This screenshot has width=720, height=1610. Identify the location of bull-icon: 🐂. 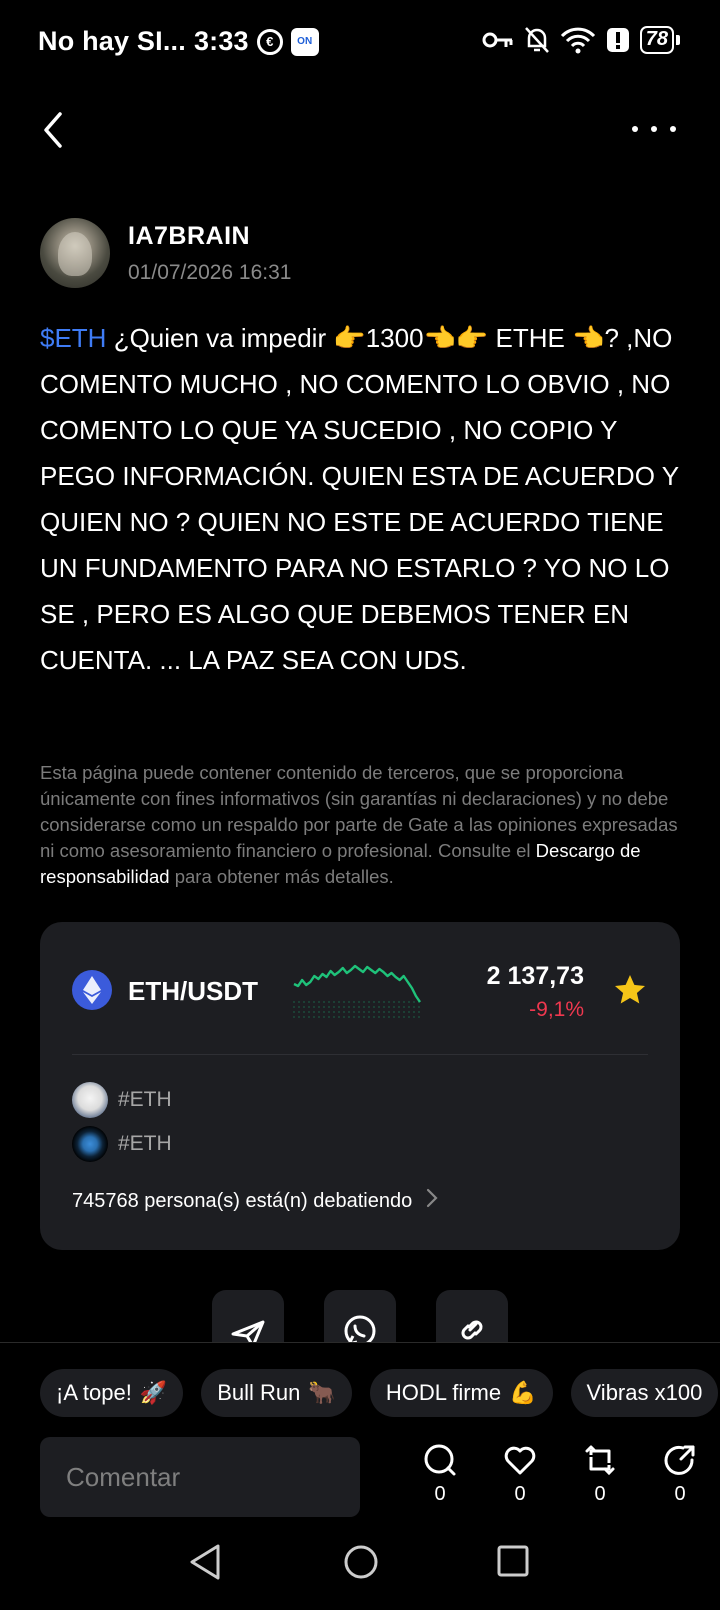
(322, 1392).